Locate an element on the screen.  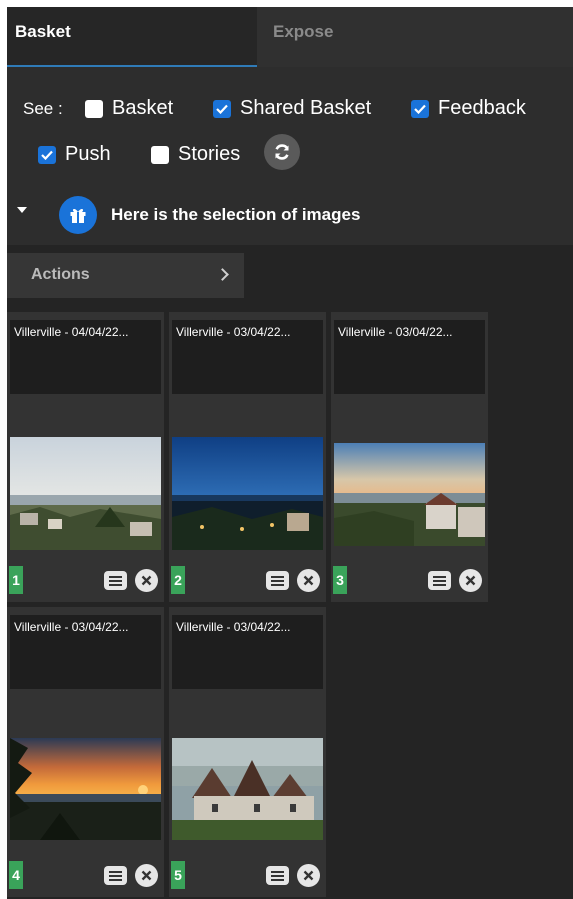
filter-stories-label: Stories is located at coordinates (209, 154).